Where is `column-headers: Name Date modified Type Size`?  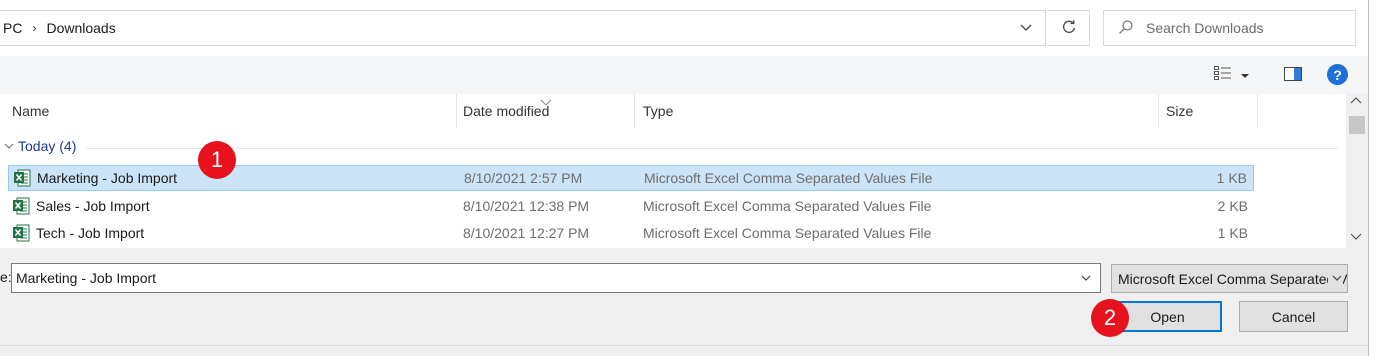 column-headers: Name Date modified Type Size is located at coordinates (673, 111).